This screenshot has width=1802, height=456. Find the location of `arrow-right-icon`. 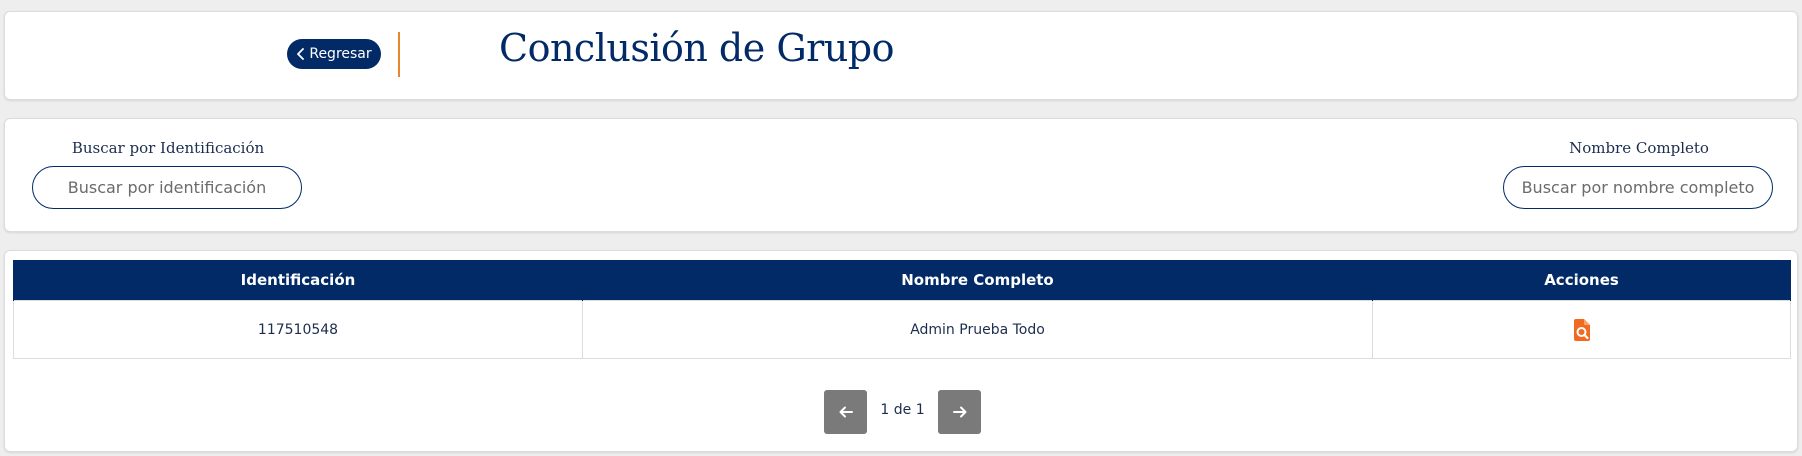

arrow-right-icon is located at coordinates (959, 412).